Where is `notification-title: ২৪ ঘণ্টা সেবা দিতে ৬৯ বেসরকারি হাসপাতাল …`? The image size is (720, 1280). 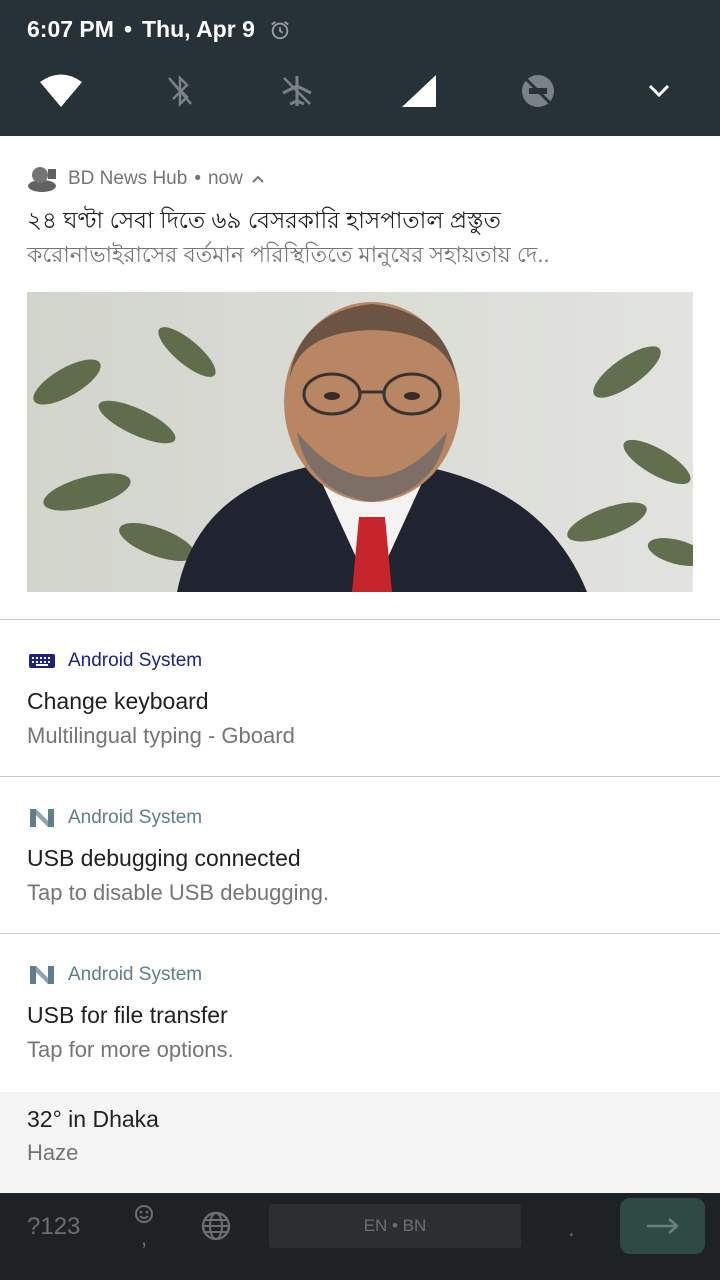
notification-title: ২৪ ঘণ্টা সেবা দিতে ৬৯ বেসরকারি হাসপাতাল … is located at coordinates (264, 220).